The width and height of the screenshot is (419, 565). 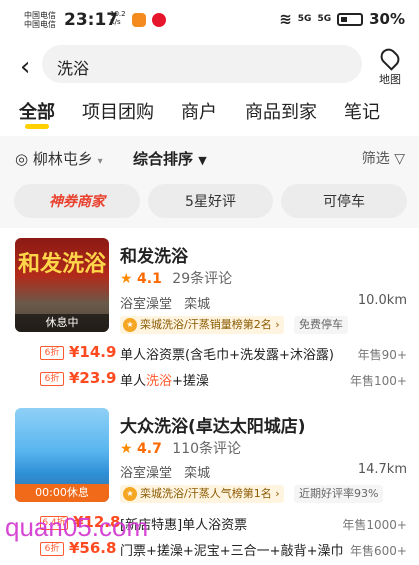 I want to click on search-query: 洗浴, so click(x=73, y=68).